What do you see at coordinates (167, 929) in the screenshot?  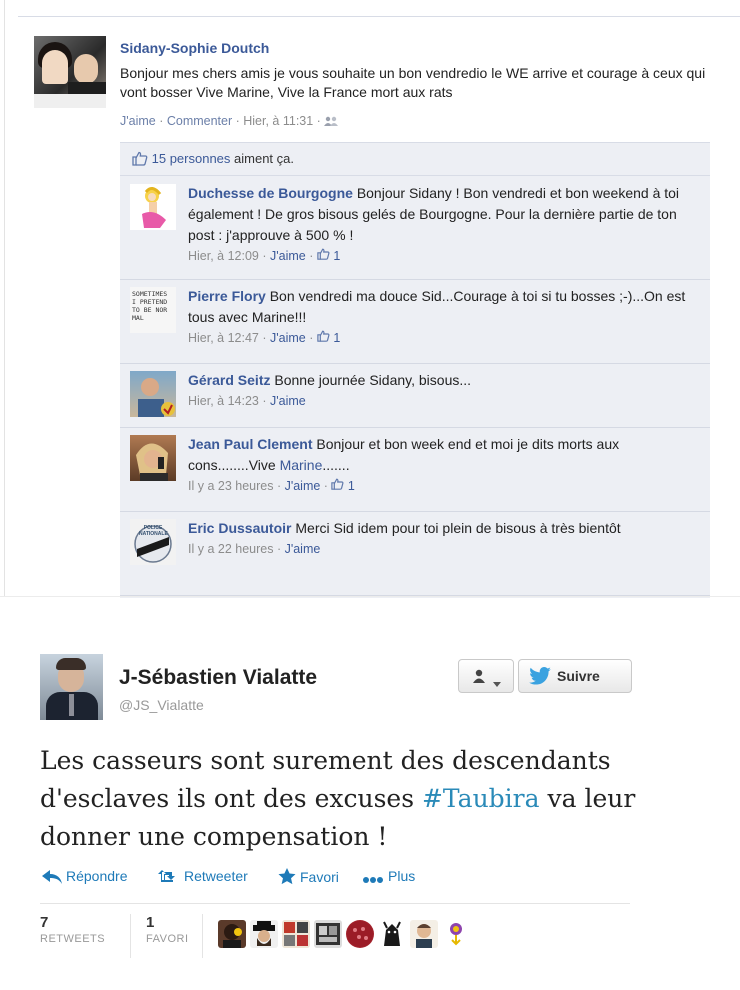 I see `favorites-stat: 1 FAVORI` at bounding box center [167, 929].